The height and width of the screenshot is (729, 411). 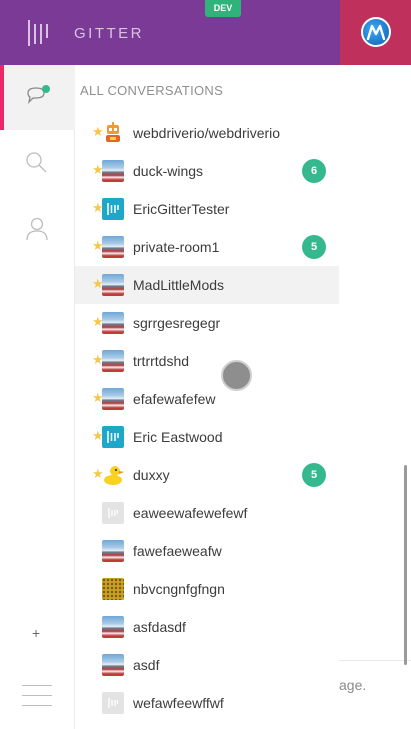 What do you see at coordinates (236, 375) in the screenshot?
I see `touch-cursor` at bounding box center [236, 375].